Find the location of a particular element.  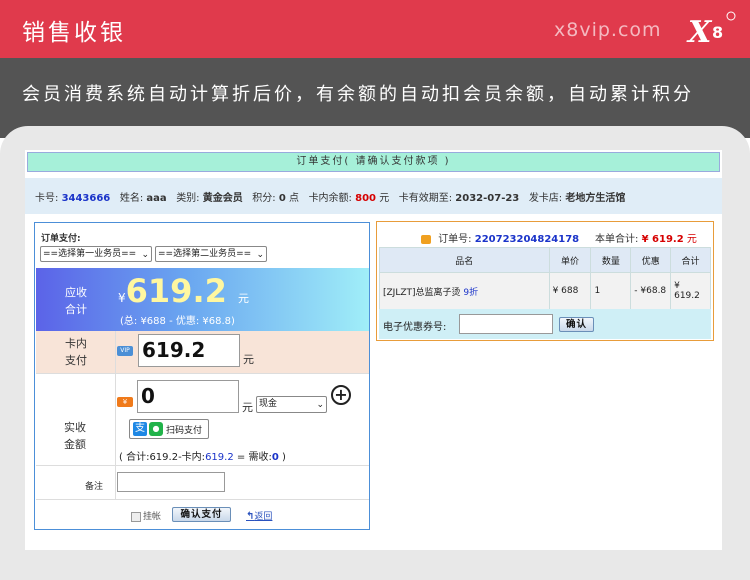

staff-select-1: ==选择第一业务员== ⌄ is located at coordinates (96, 254).